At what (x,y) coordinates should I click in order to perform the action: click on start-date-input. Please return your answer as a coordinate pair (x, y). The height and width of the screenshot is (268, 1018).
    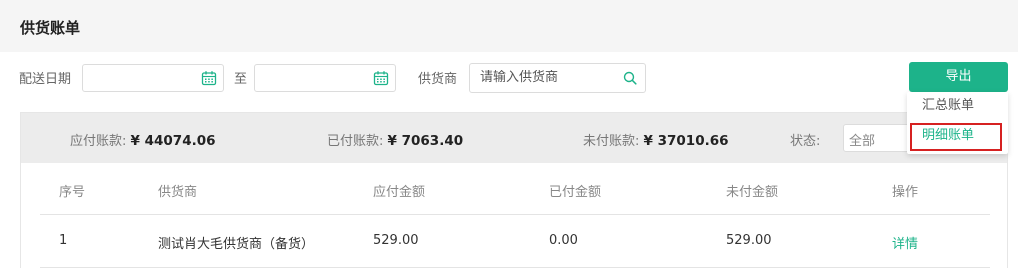
    Looking at the image, I should click on (153, 78).